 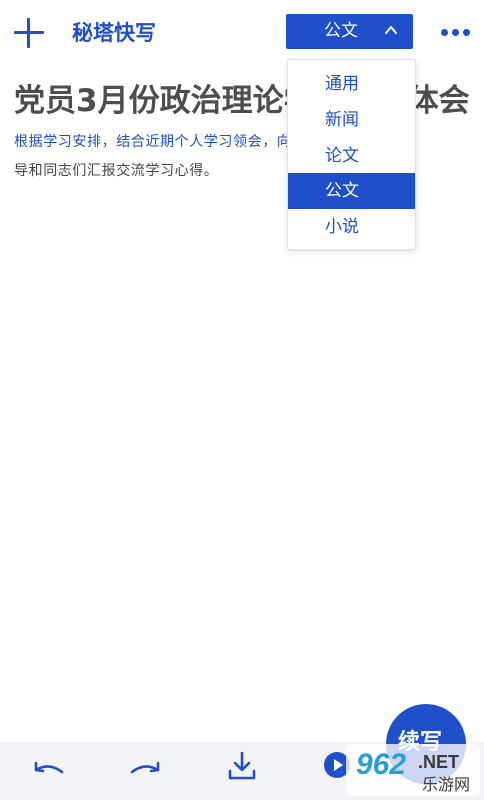 I want to click on app-title: 秘塔快写, so click(x=114, y=33).